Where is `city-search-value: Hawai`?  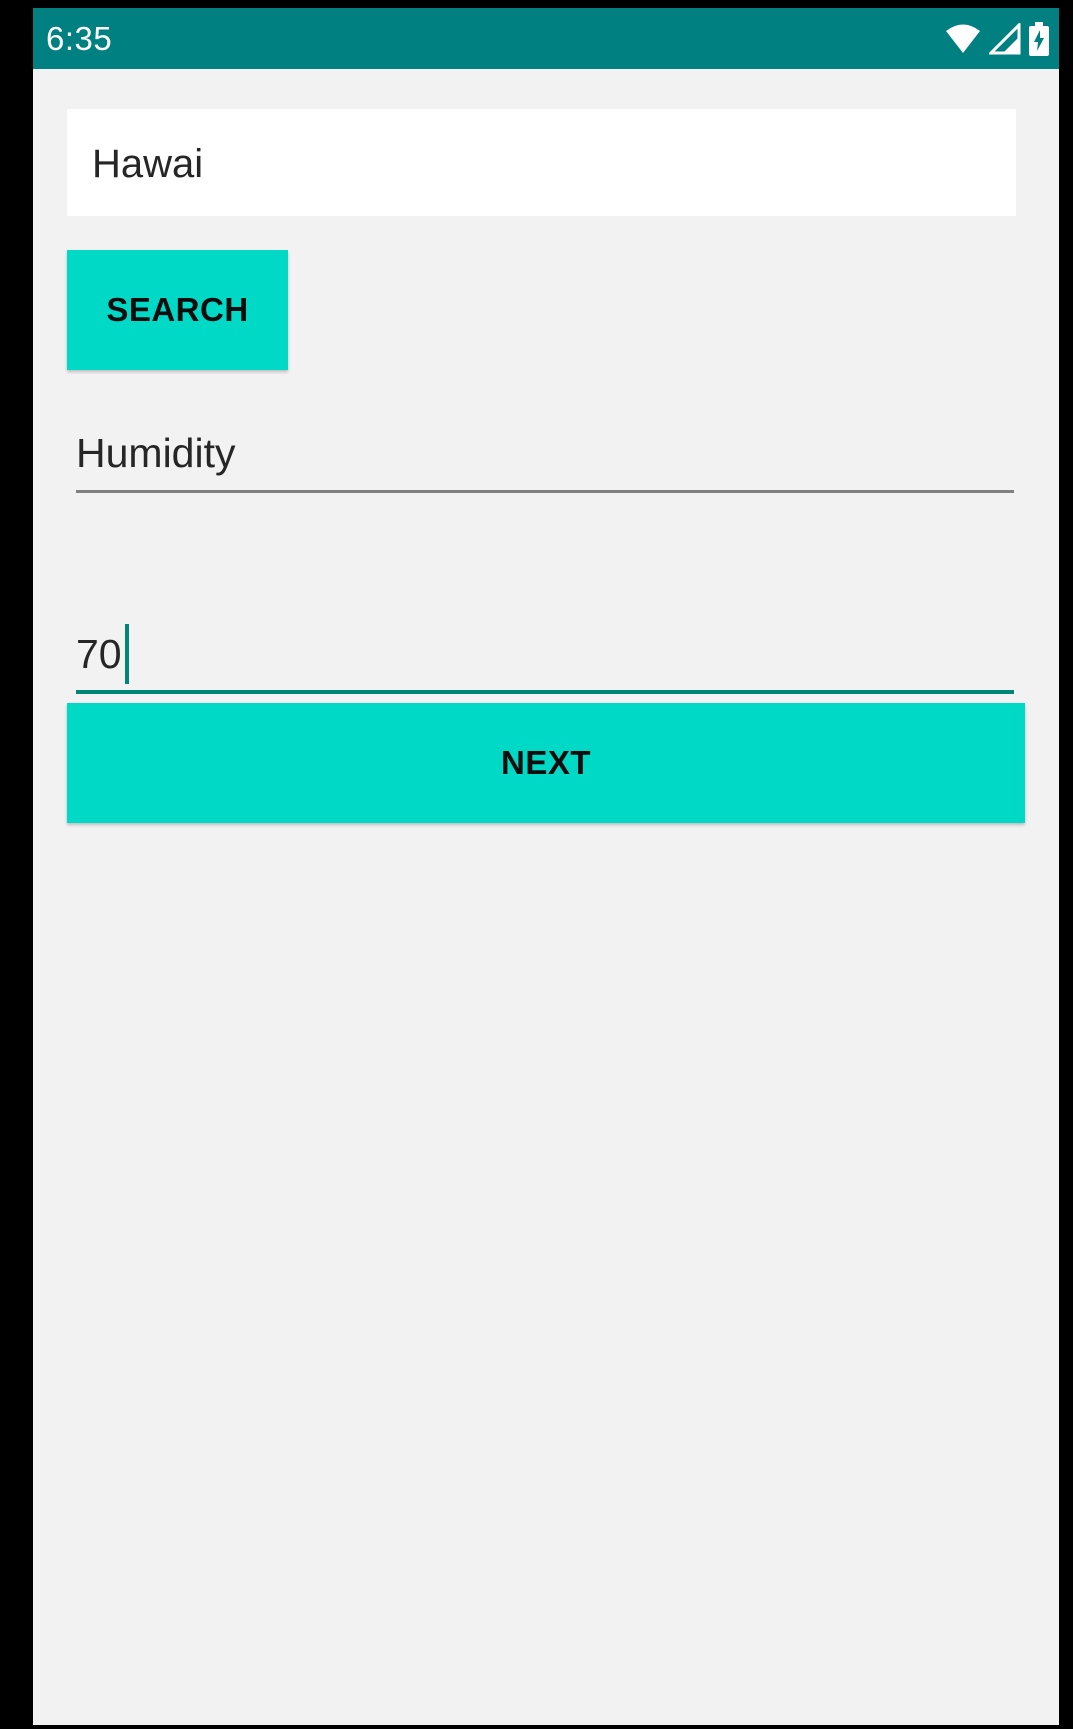 city-search-value: Hawai is located at coordinates (148, 164).